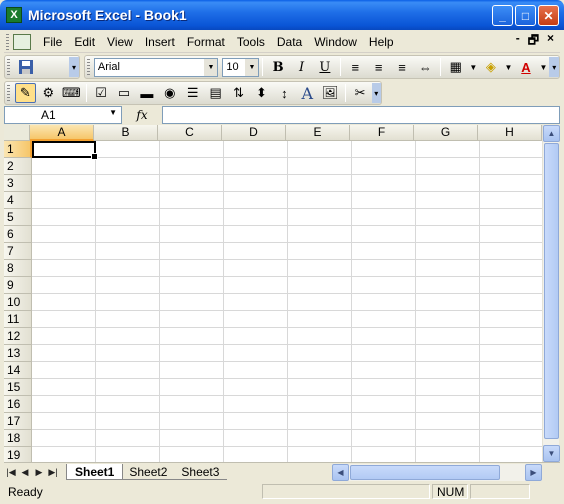  I want to click on option-button-icon: ◉, so click(169, 93).